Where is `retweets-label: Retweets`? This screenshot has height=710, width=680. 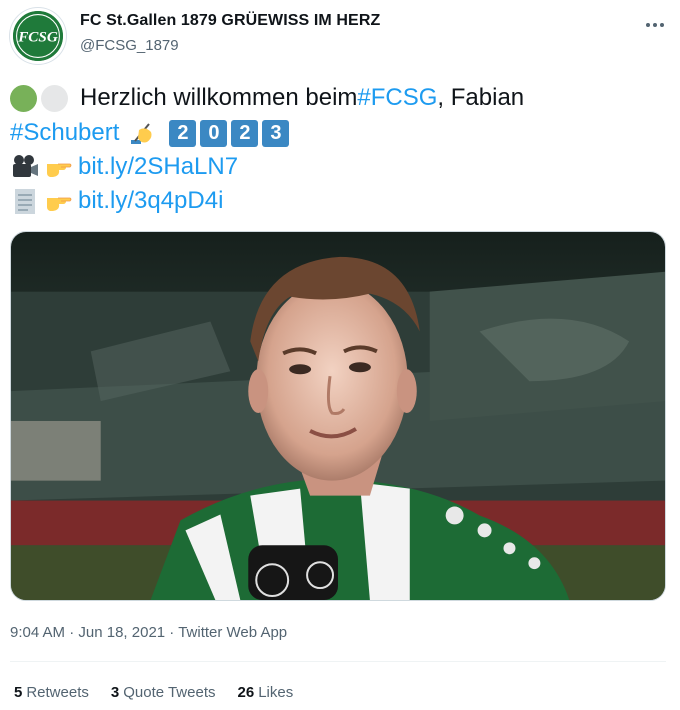 retweets-label: Retweets is located at coordinates (57, 692).